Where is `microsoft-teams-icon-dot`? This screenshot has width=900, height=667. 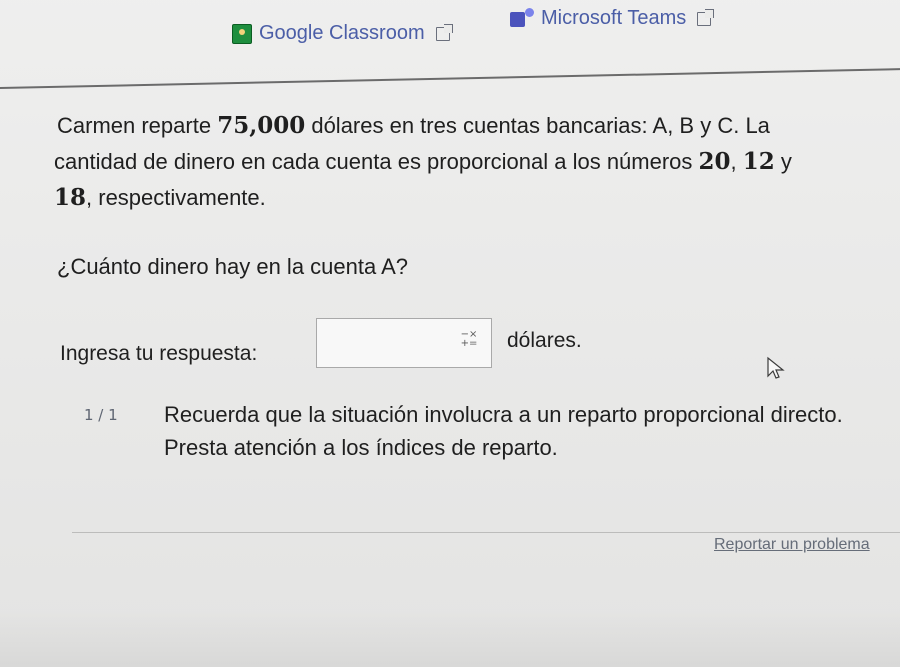
microsoft-teams-icon-dot is located at coordinates (529, 12).